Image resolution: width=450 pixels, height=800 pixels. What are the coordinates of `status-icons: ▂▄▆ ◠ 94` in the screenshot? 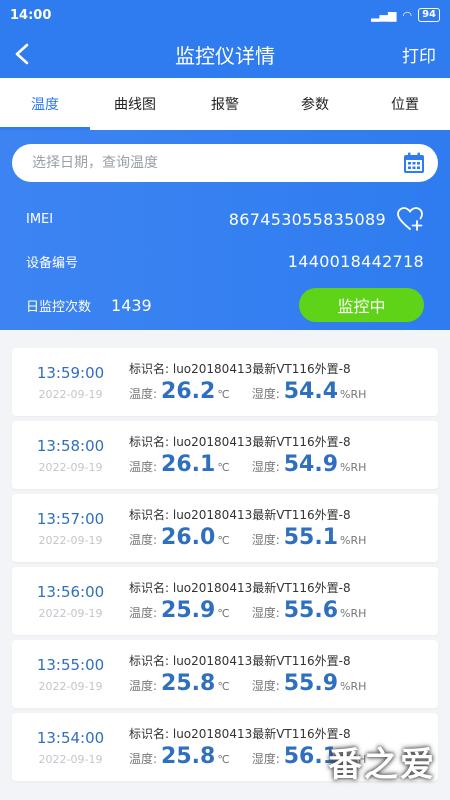 It's located at (405, 15).